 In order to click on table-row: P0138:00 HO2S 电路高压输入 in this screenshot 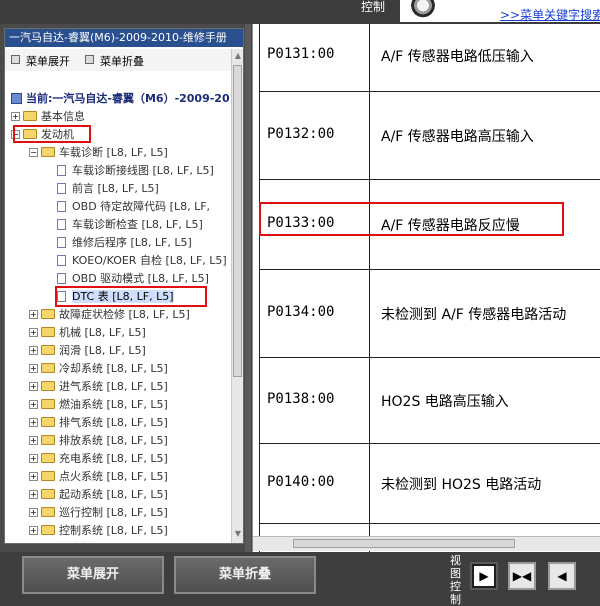, I will do `click(429, 401)`.